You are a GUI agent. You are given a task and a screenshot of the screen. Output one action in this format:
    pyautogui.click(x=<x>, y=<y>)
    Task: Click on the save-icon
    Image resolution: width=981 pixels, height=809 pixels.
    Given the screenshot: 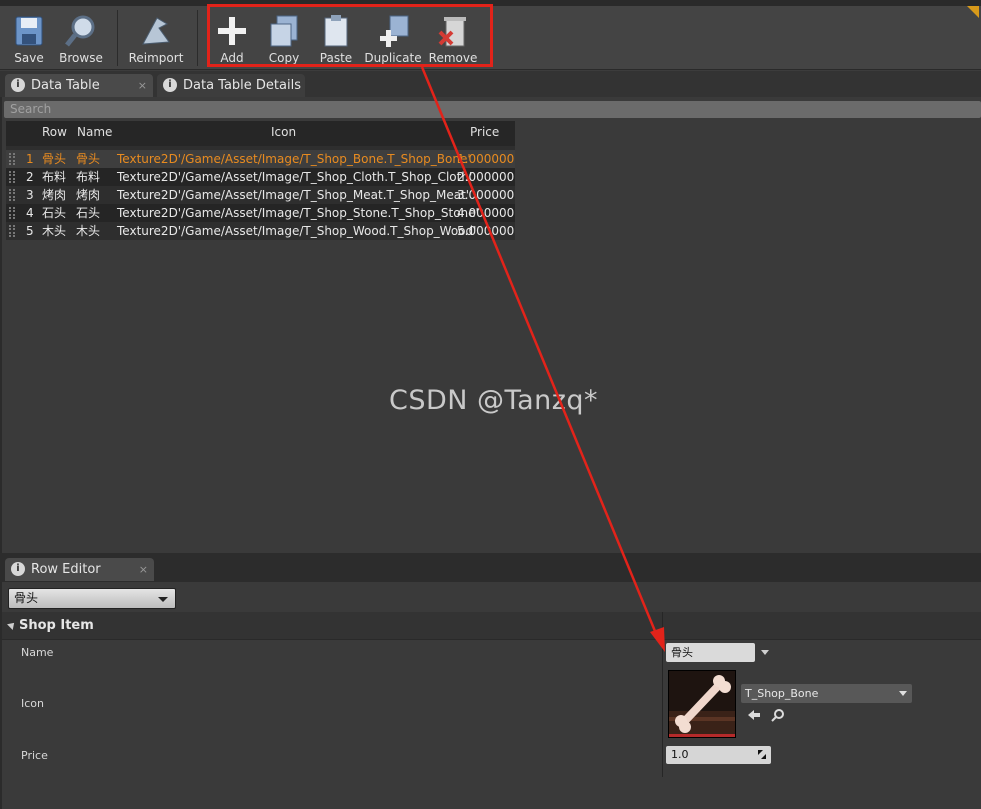 What is the action you would take?
    pyautogui.click(x=29, y=31)
    